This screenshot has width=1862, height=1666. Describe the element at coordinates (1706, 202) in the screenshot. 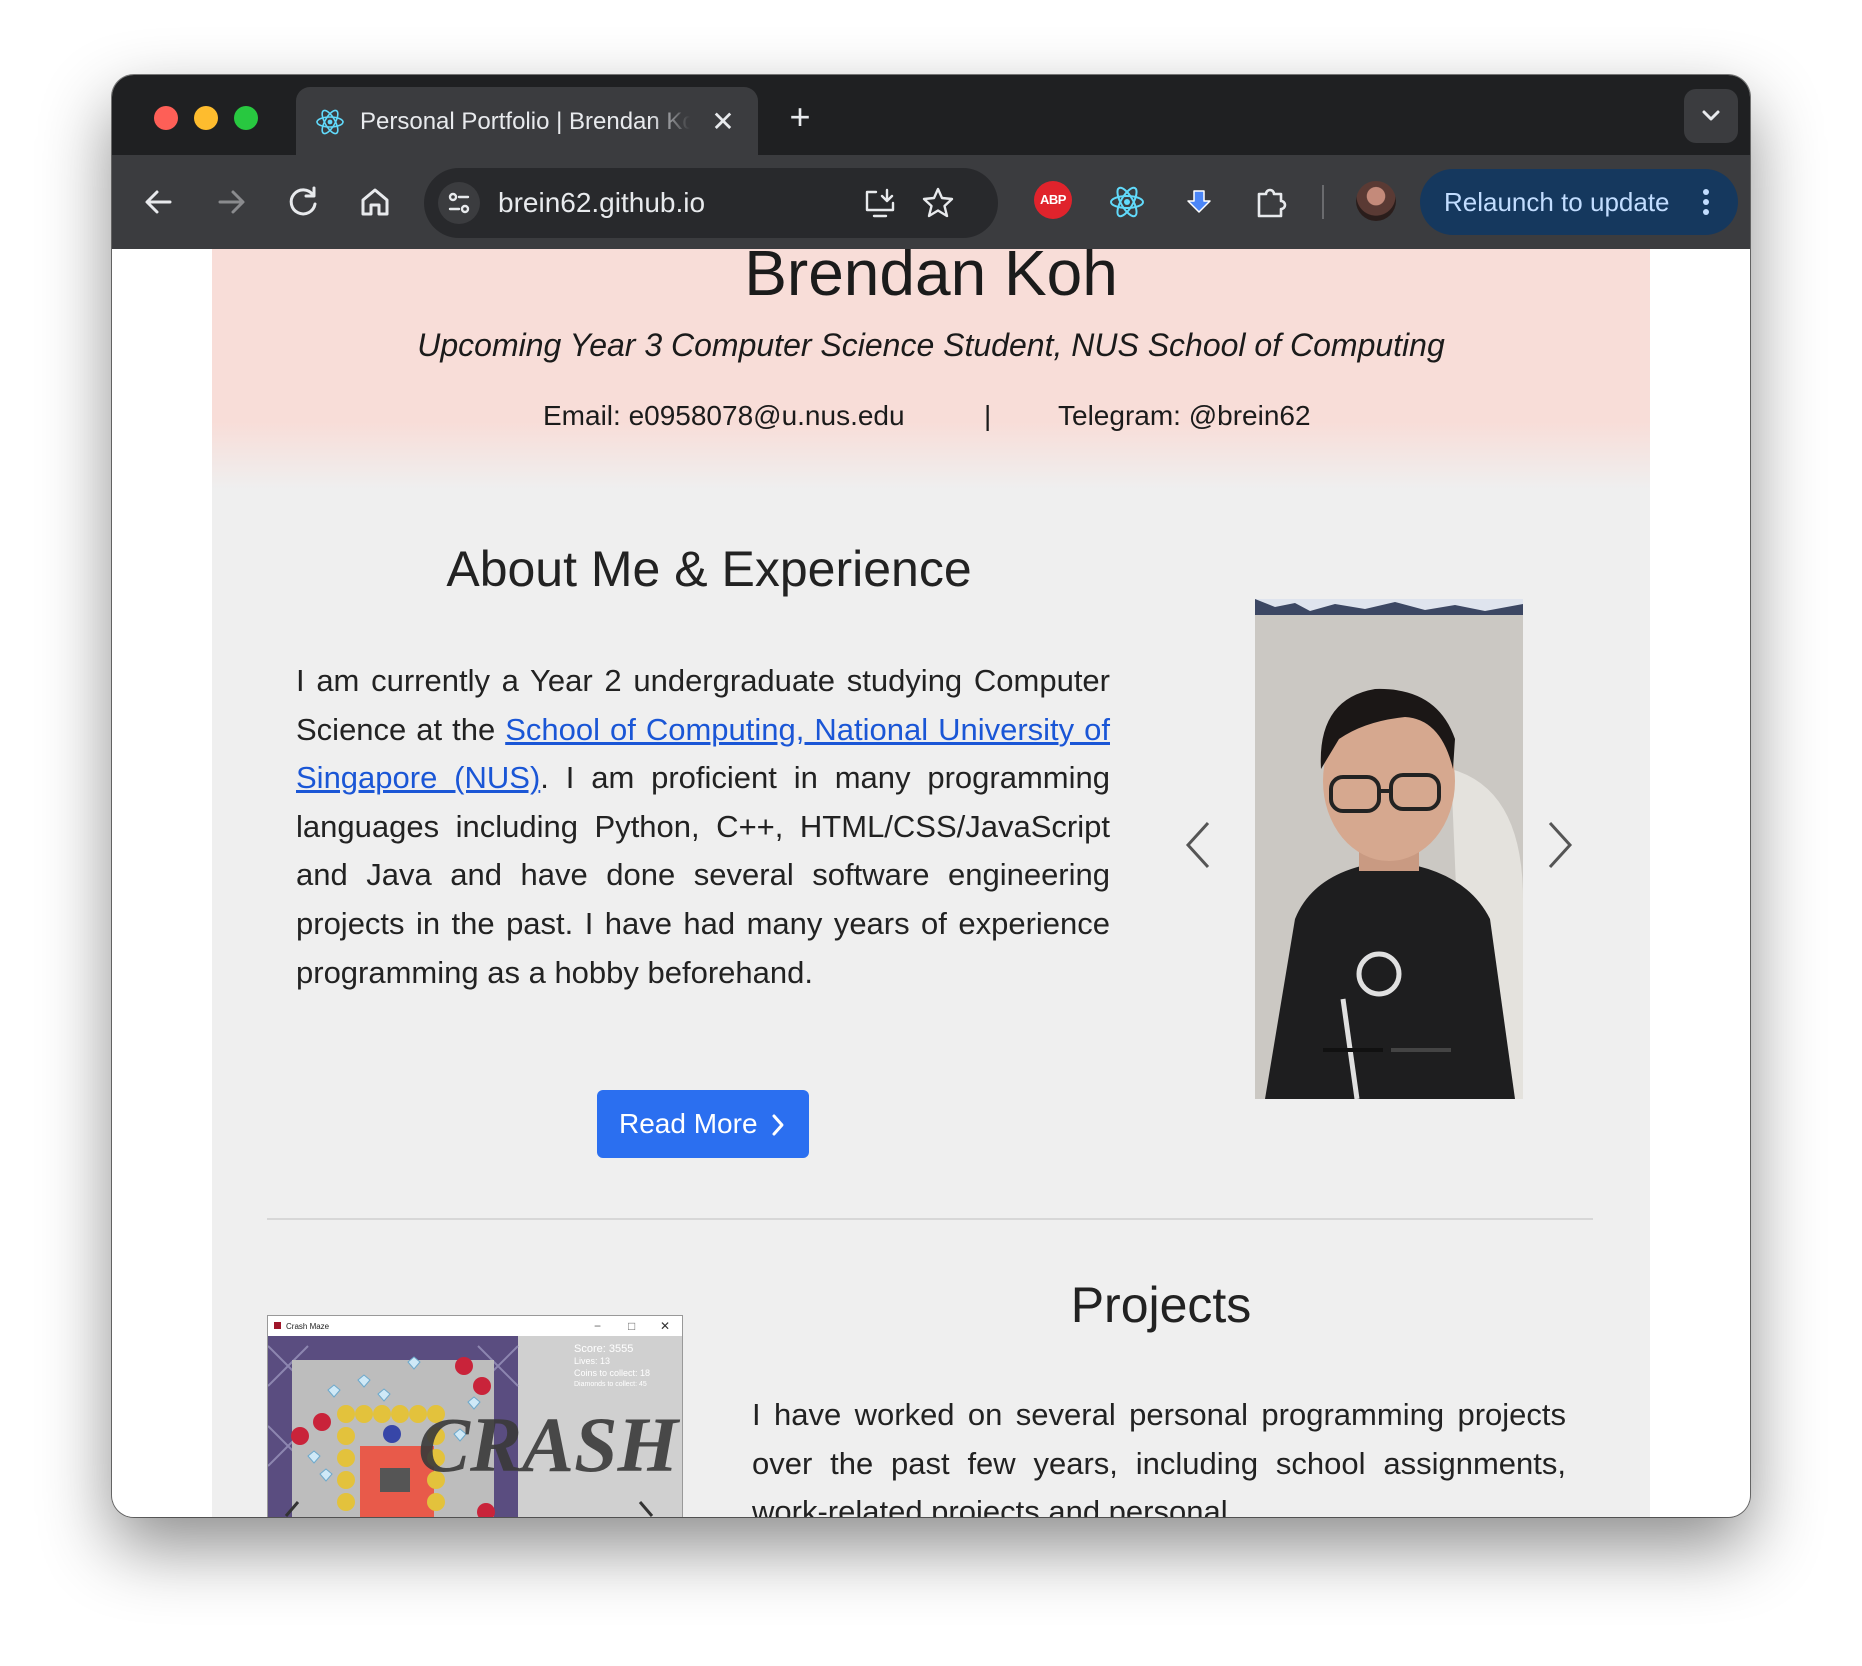

I see `kebab-menu-icon` at that location.